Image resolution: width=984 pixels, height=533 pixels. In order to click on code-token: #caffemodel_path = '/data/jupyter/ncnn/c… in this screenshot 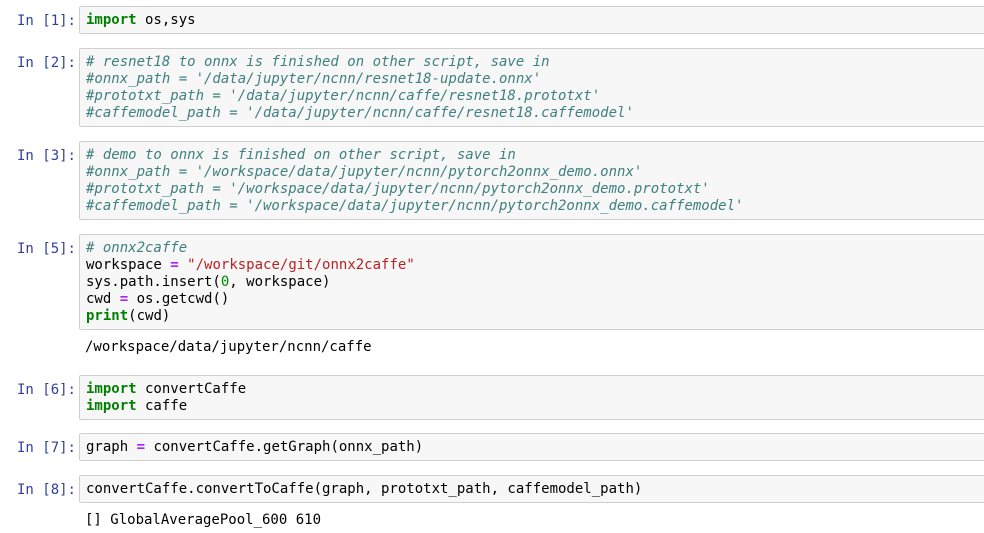, I will do `click(360, 113)`.